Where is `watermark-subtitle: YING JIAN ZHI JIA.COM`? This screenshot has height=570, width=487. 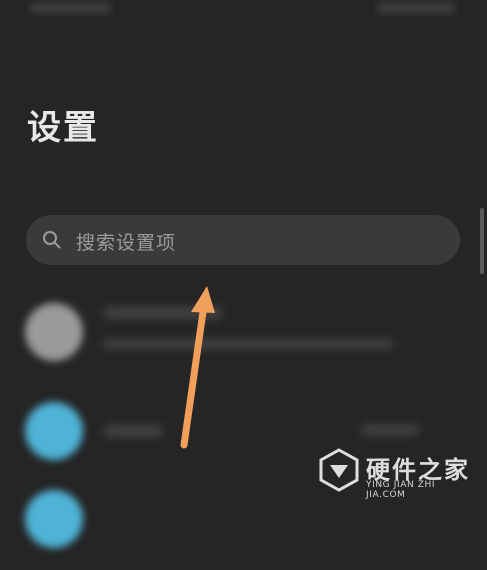
watermark-subtitle: YING JIAN ZHI JIA.COM is located at coordinates (401, 490).